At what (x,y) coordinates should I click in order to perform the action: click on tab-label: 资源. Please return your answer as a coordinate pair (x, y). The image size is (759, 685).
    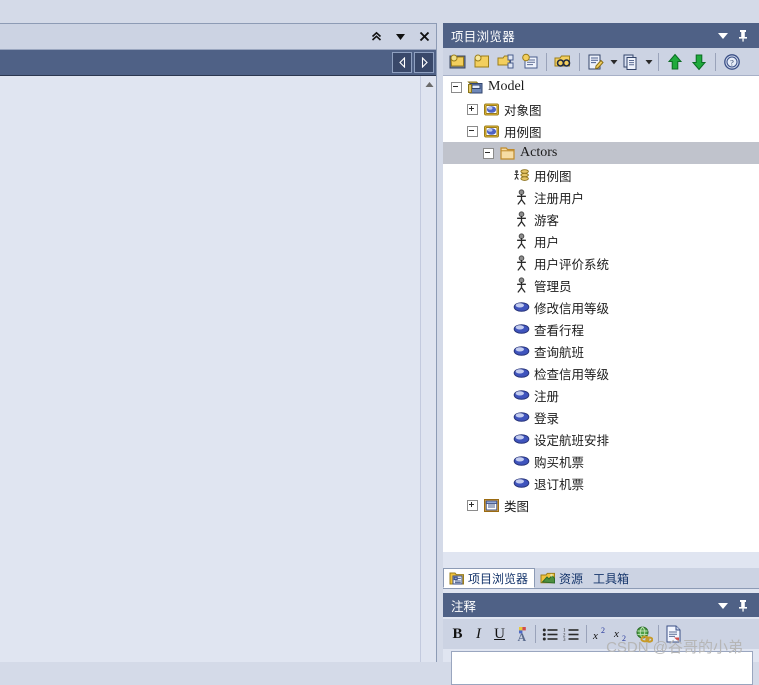
    Looking at the image, I should click on (571, 578).